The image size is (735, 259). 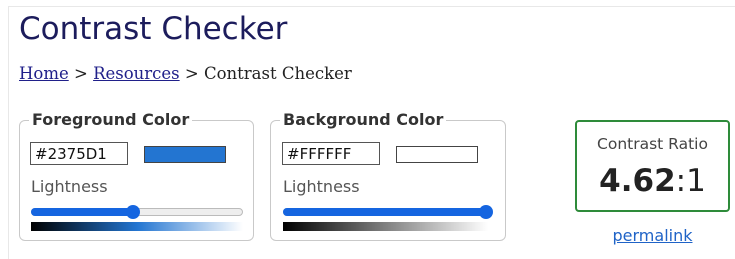 I want to click on foreground-lightness-label: Lightness, so click(x=69, y=186).